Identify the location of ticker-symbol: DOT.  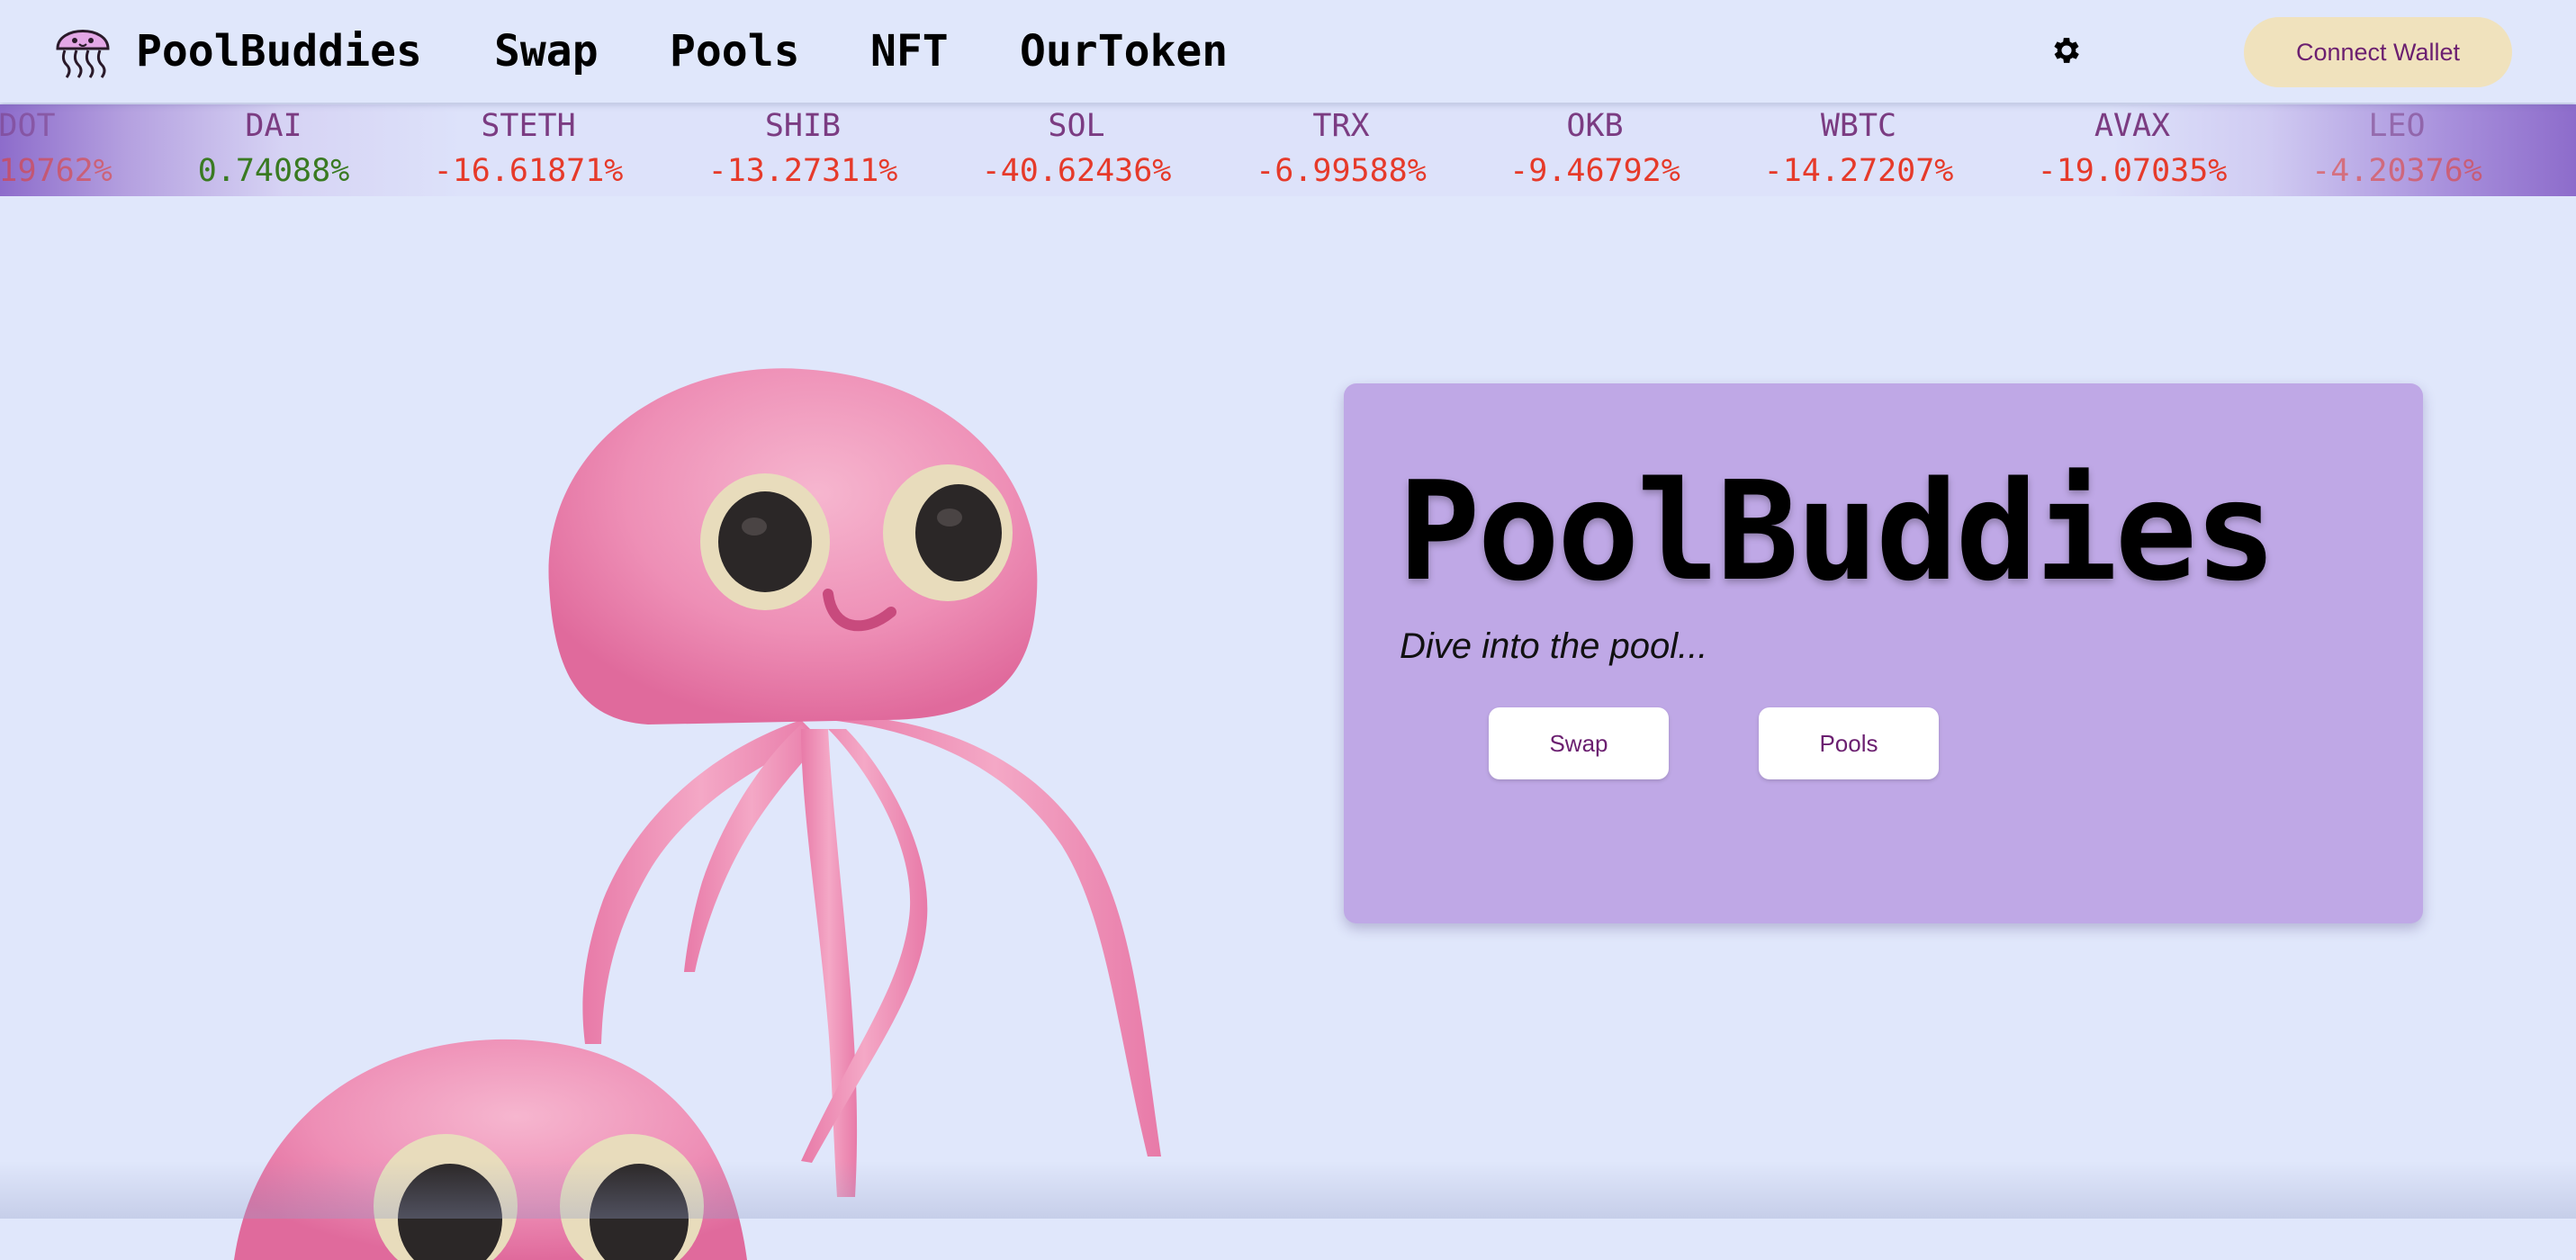
(28, 126).